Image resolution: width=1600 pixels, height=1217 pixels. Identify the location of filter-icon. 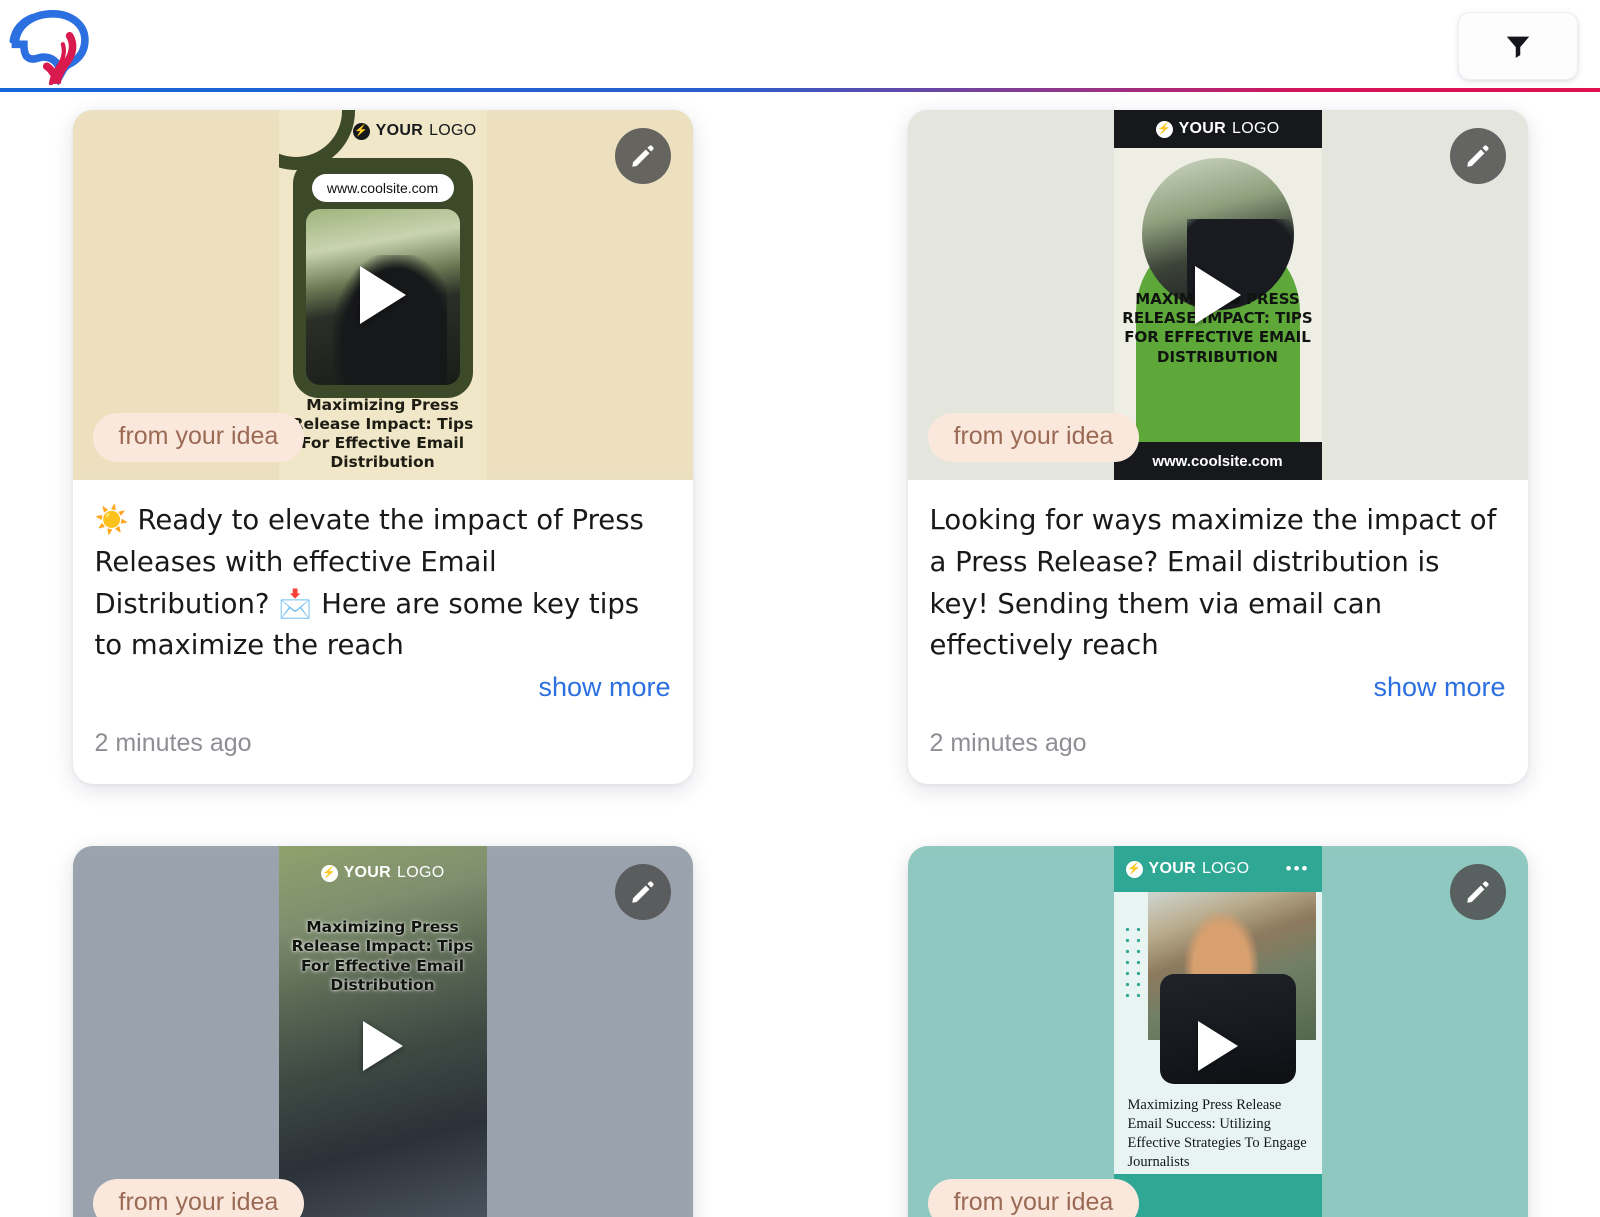
(1518, 47).